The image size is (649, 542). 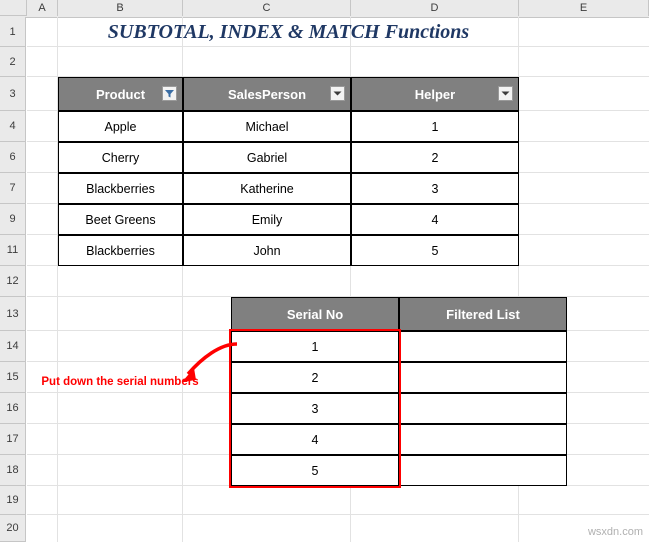 What do you see at coordinates (584, 8) in the screenshot?
I see `column-header-e: E` at bounding box center [584, 8].